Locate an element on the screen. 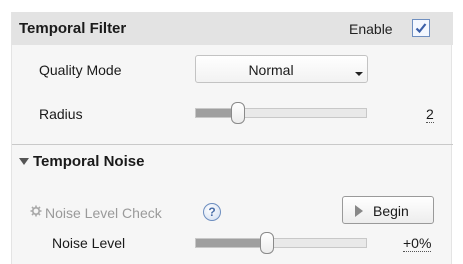 This screenshot has height=264, width=463. help-icon: ? is located at coordinates (212, 212).